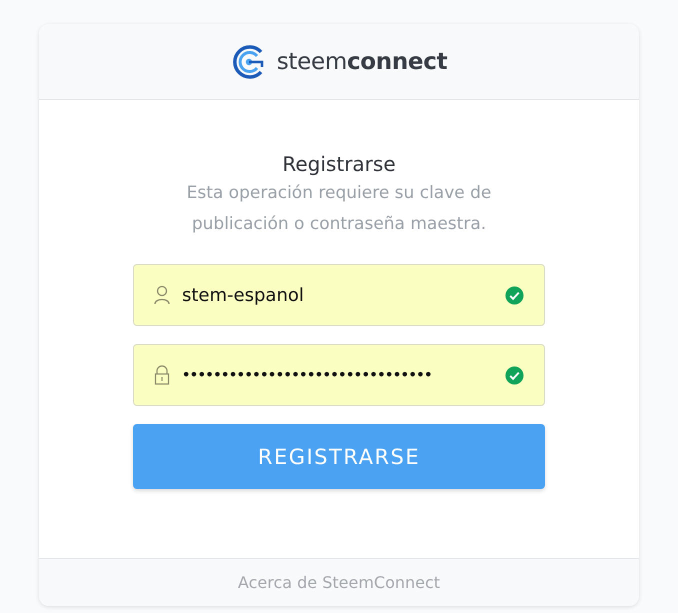 This screenshot has width=678, height=613. I want to click on lock-icon, so click(162, 375).